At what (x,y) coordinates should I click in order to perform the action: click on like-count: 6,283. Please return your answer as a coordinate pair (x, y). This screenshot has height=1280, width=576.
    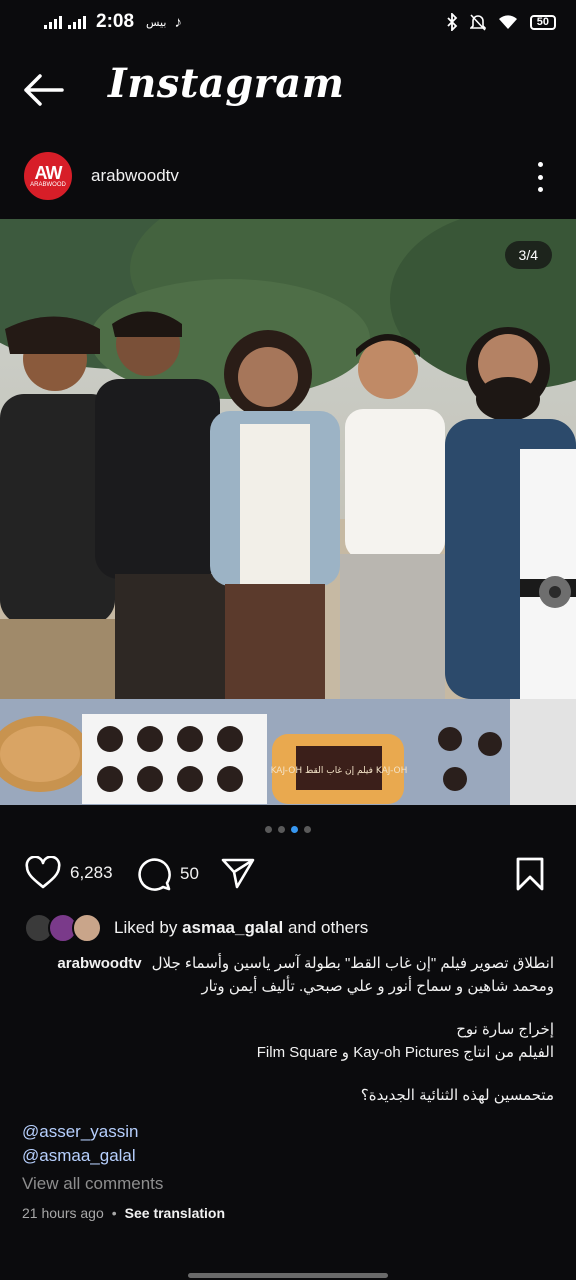
    Looking at the image, I should click on (91, 873).